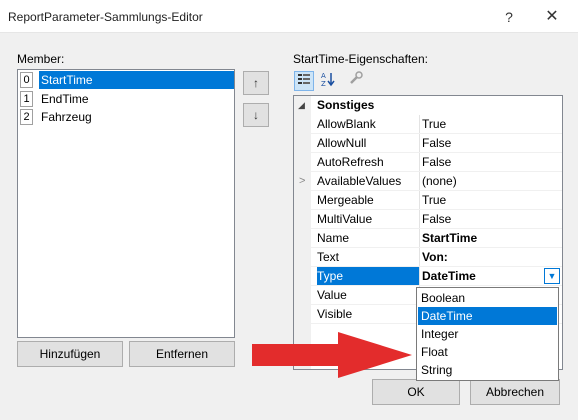  I want to click on property-name: Text, so click(328, 257).